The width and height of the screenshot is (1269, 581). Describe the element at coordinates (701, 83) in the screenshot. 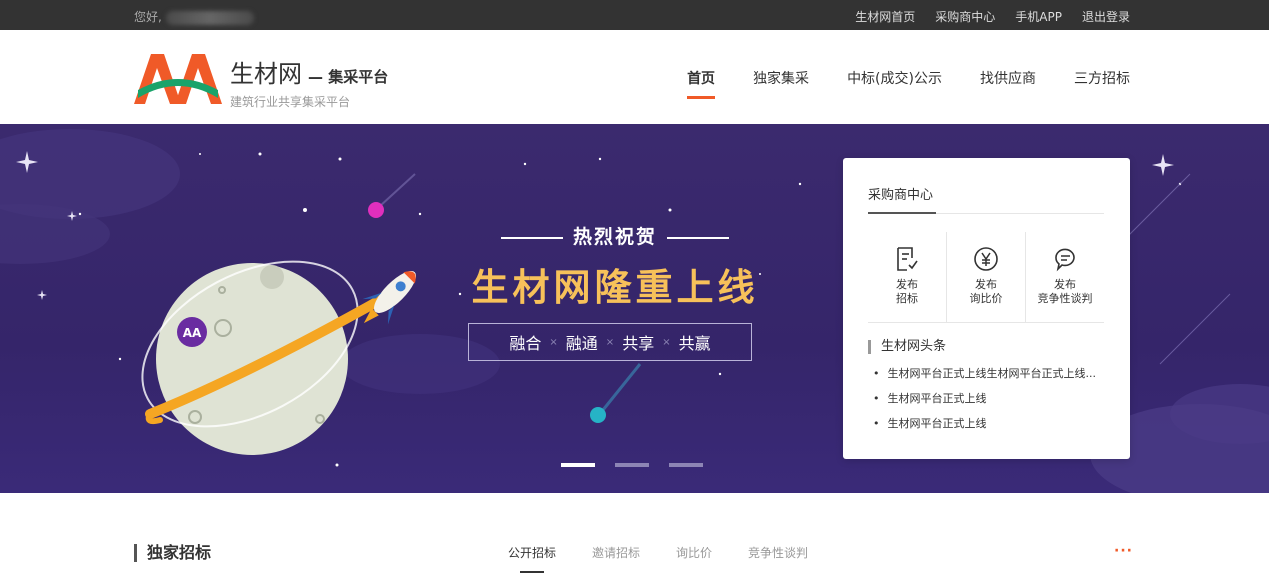

I see `nav-home: 首页` at that location.